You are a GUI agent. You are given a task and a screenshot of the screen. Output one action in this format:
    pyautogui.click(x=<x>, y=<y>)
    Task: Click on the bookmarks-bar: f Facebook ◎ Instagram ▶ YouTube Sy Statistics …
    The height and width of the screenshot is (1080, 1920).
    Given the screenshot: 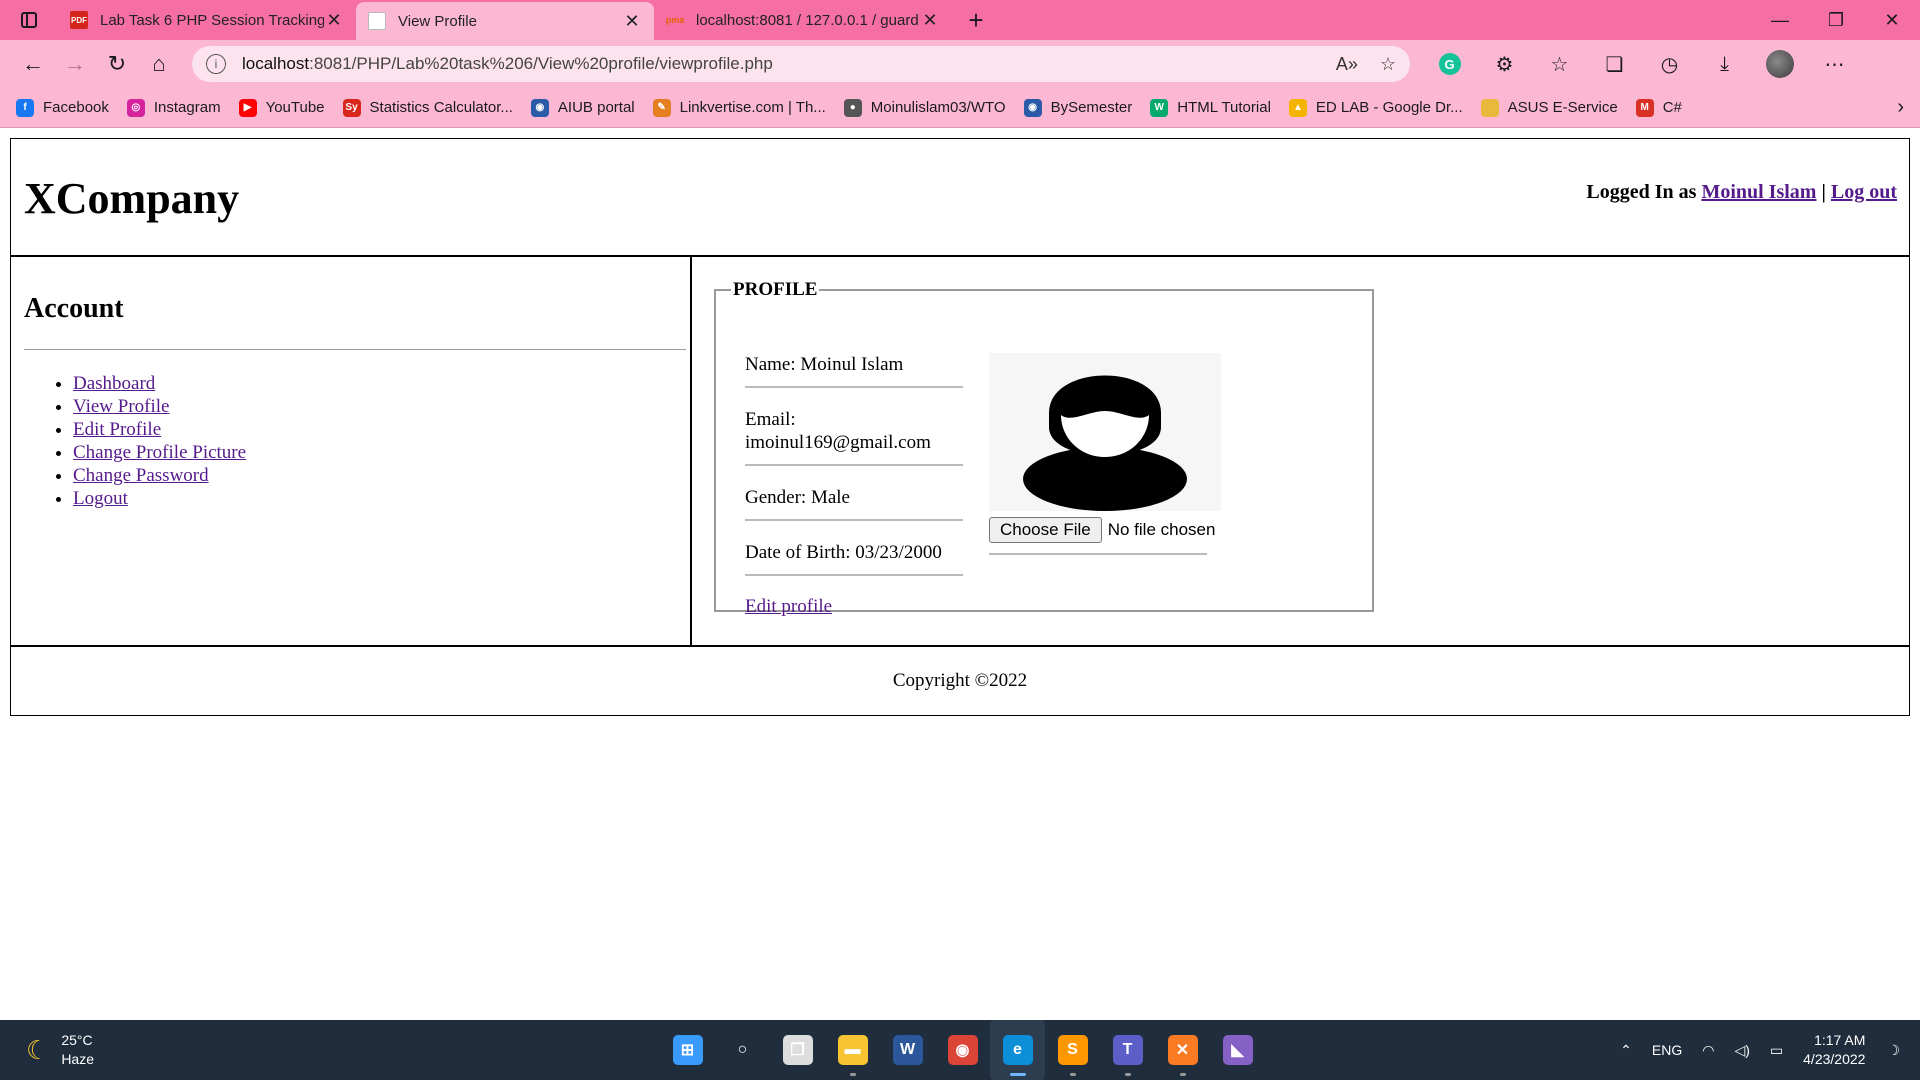 What is the action you would take?
    pyautogui.click(x=960, y=108)
    